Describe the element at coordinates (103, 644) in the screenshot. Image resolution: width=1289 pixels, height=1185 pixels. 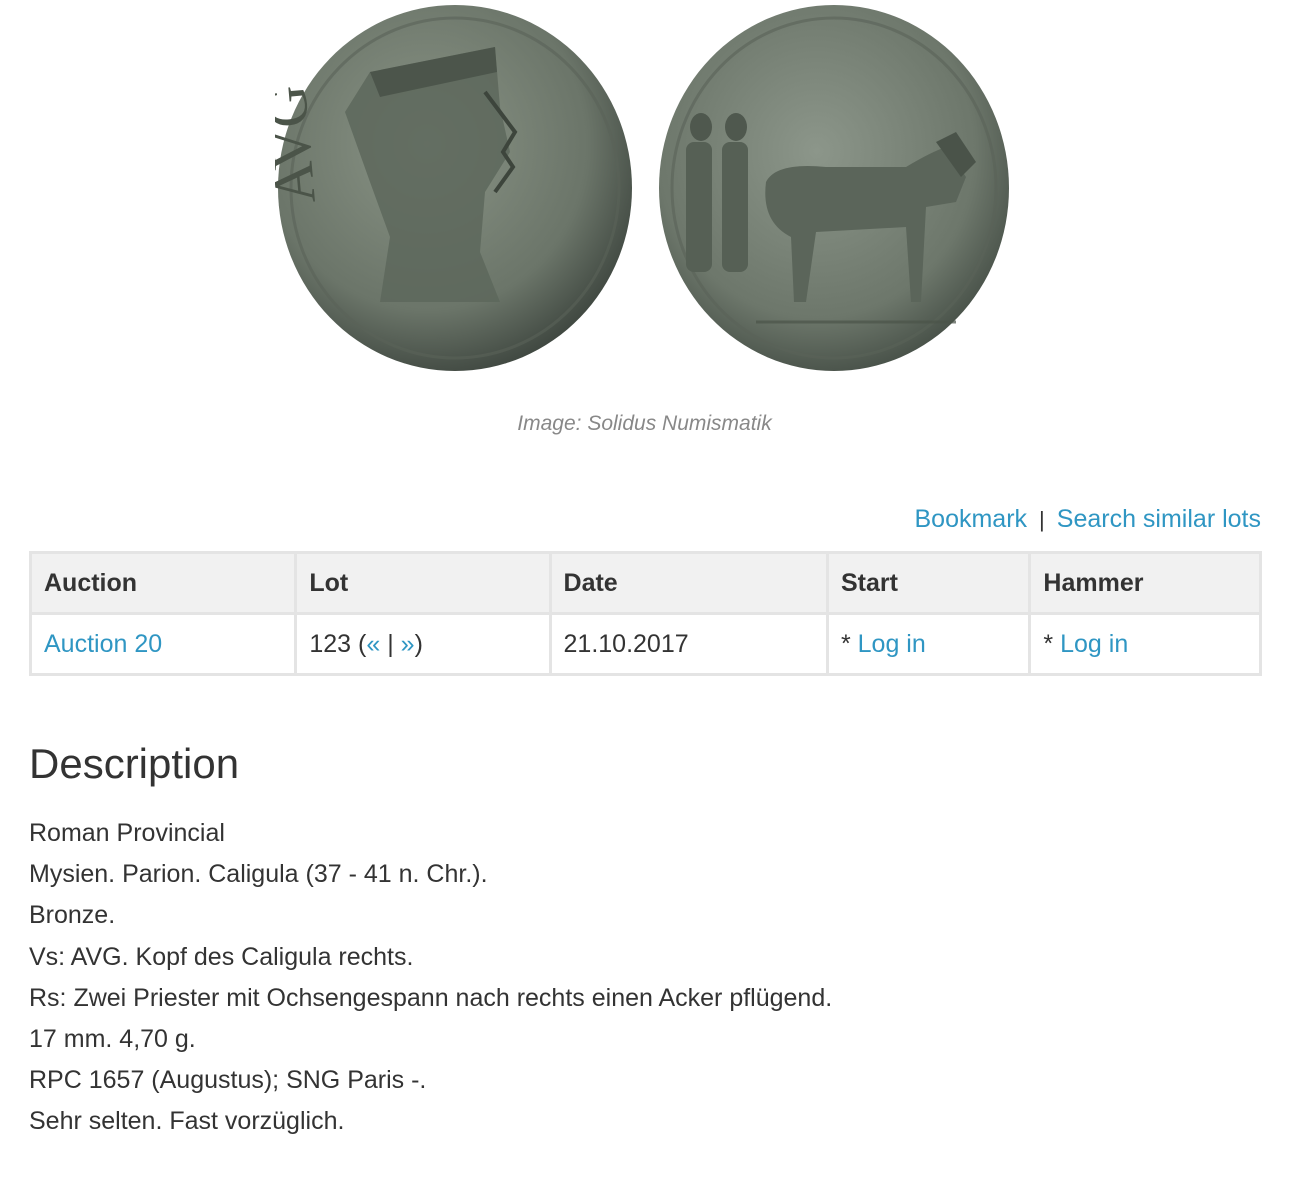
I see `auction-link: Auction 20` at that location.